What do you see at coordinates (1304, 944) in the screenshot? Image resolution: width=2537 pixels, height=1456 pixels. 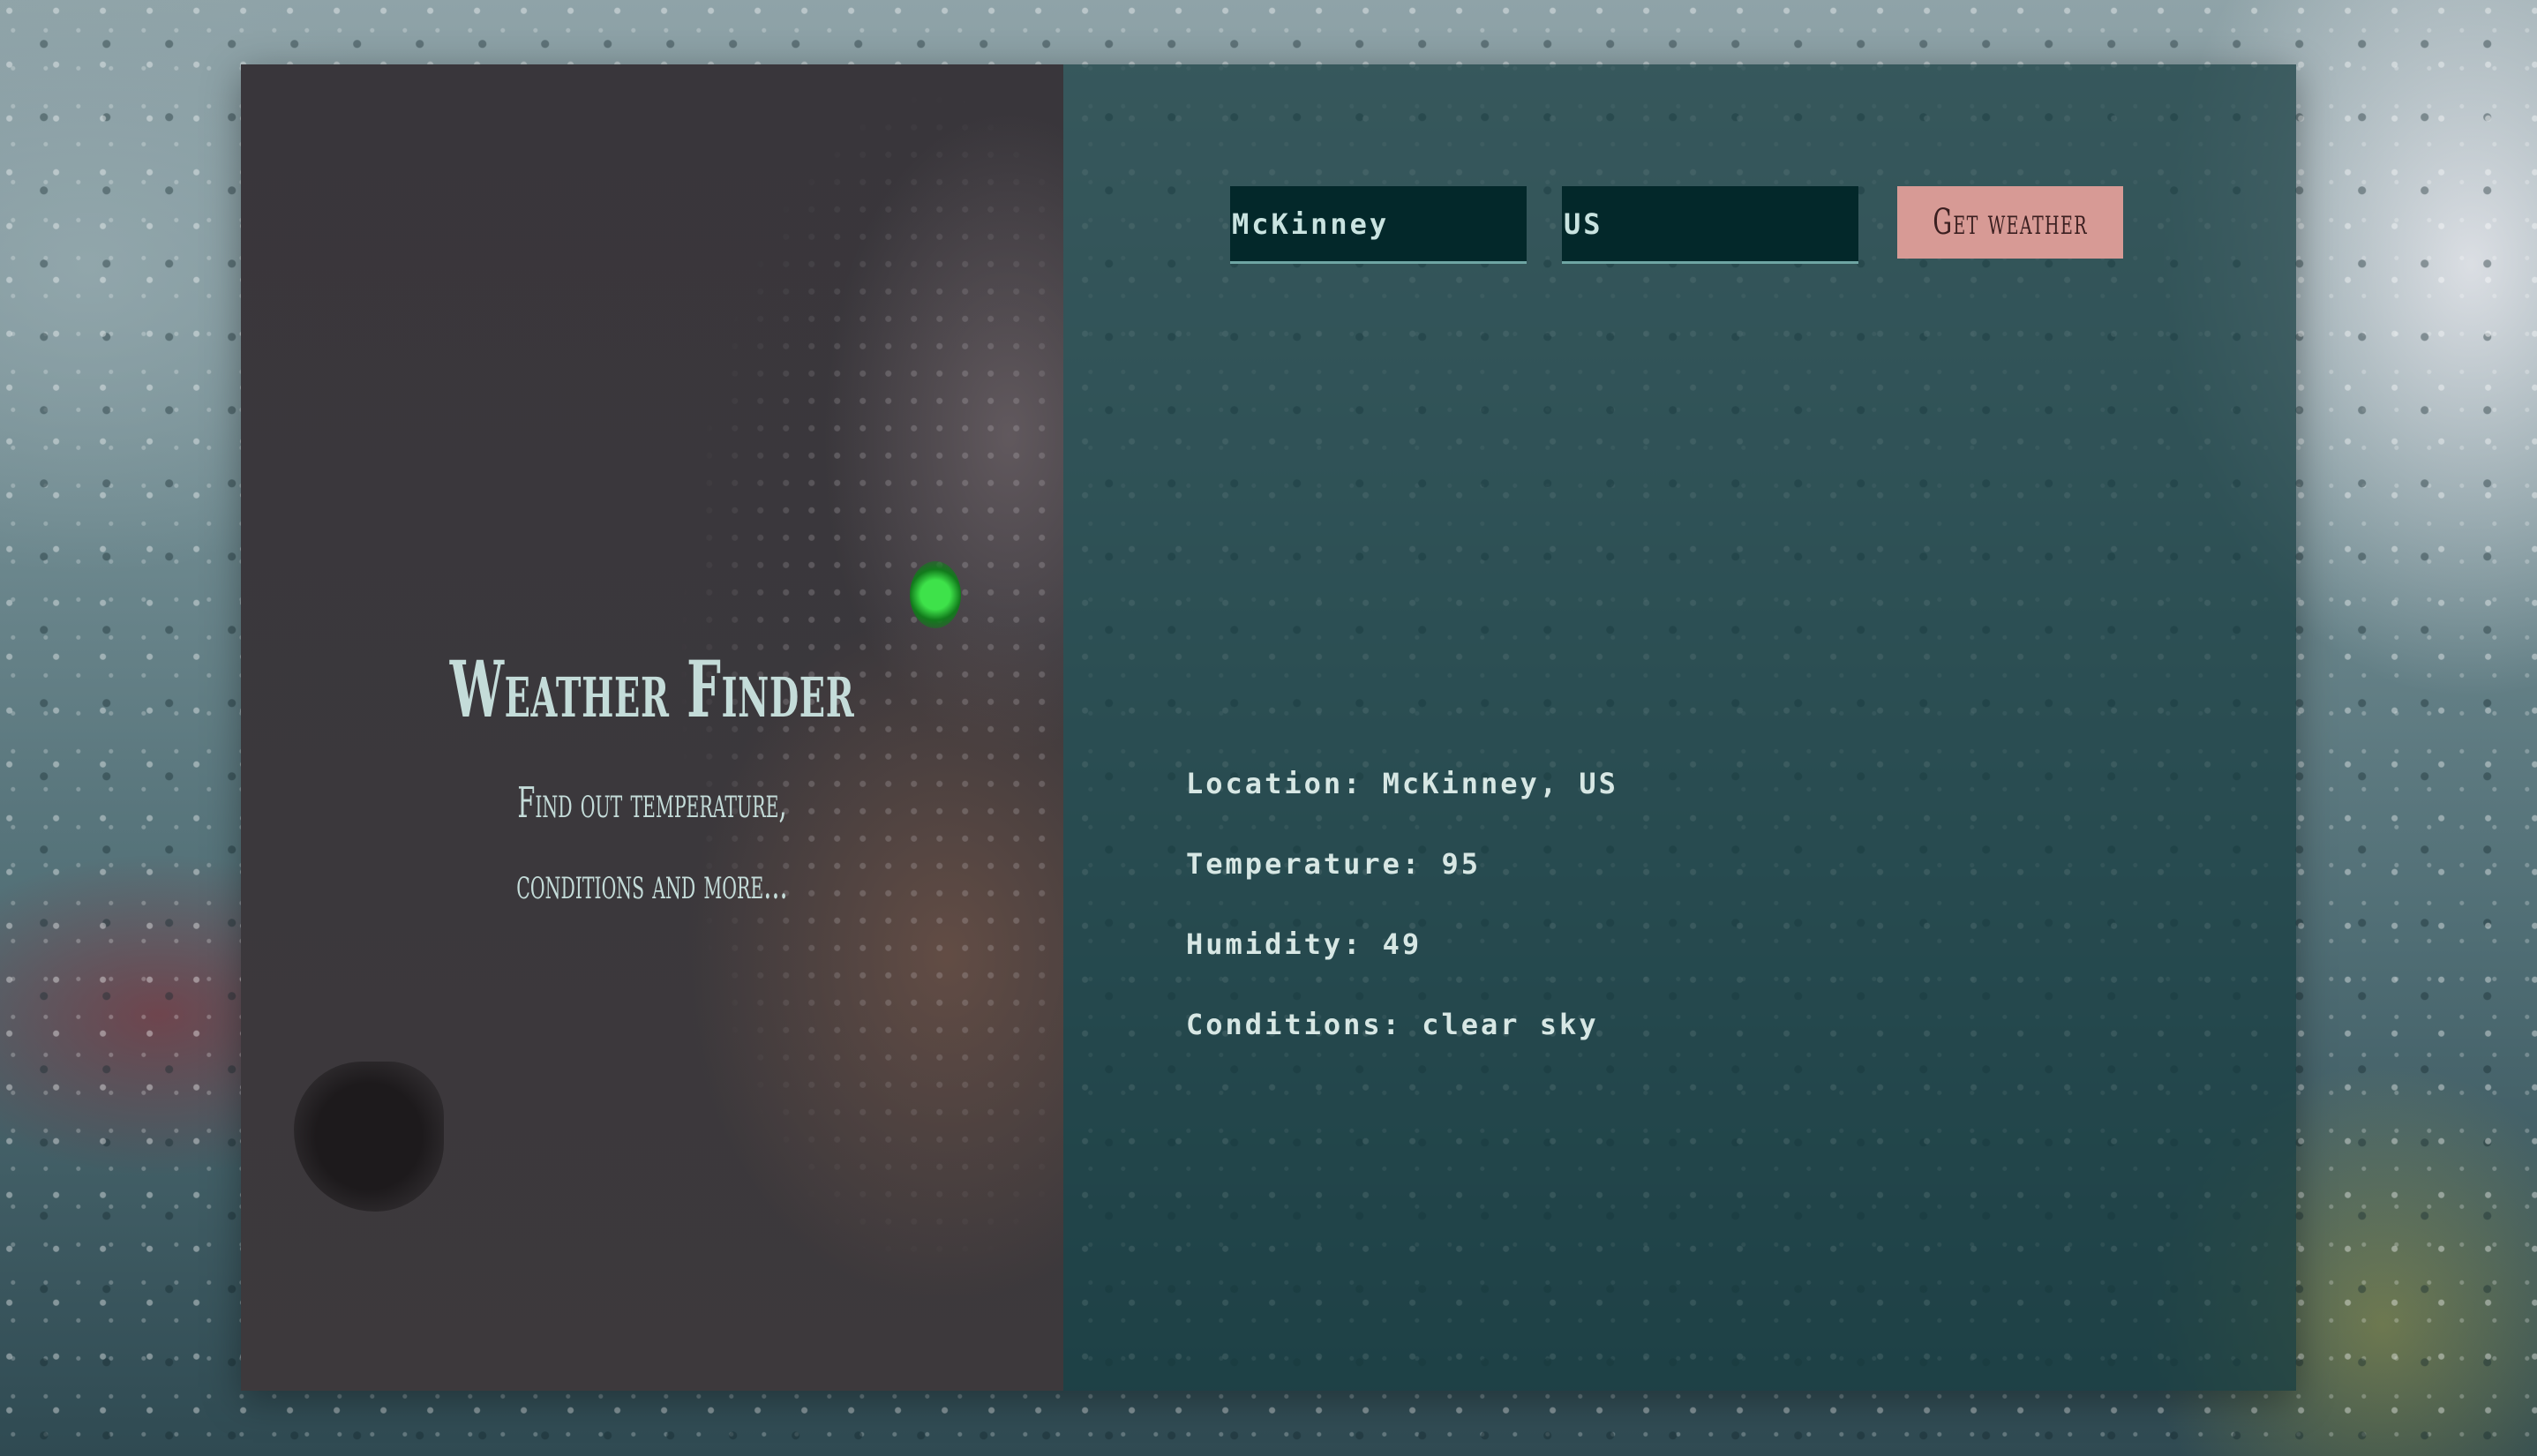 I see `humidity-result: Humidity: 49` at bounding box center [1304, 944].